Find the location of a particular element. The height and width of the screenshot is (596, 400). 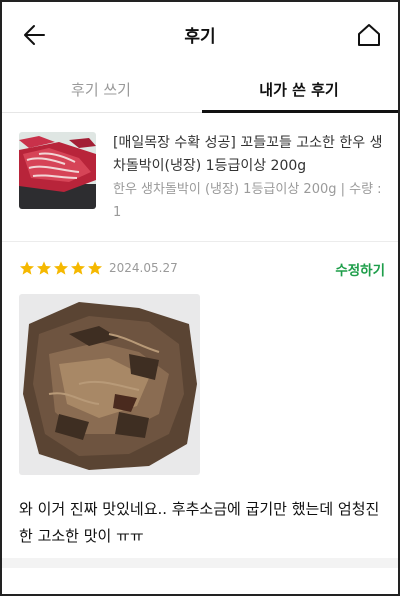

active-tab-indicator is located at coordinates (300, 111).